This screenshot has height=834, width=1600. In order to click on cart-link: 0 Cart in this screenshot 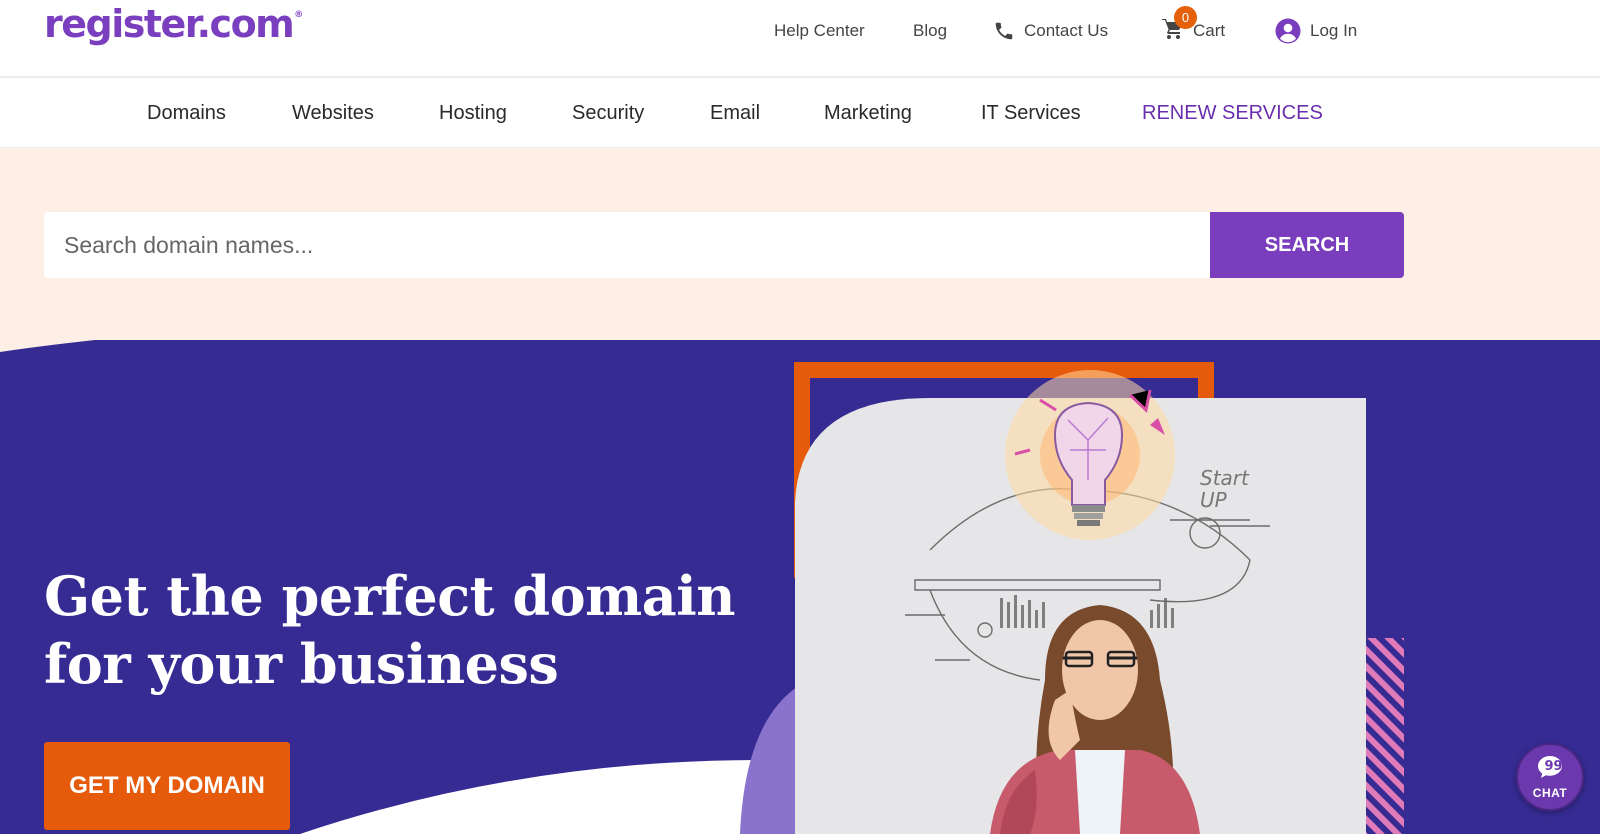, I will do `click(1193, 31)`.